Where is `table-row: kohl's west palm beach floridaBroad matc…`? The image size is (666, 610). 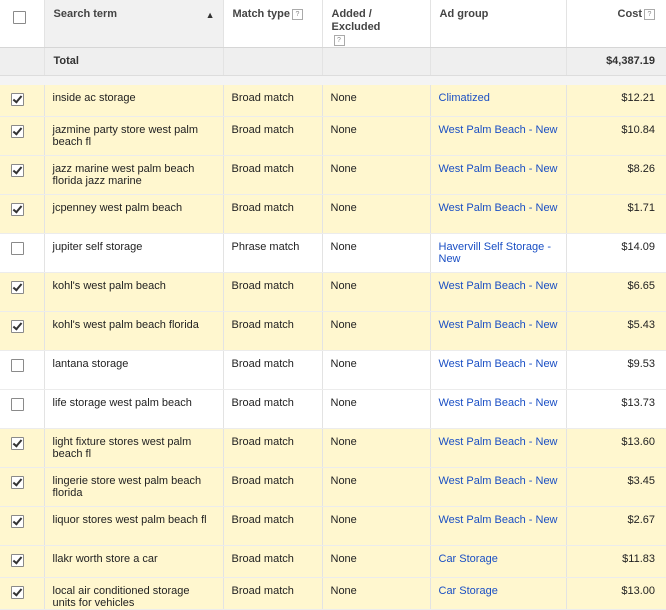 table-row: kohl's west palm beach floridaBroad matc… is located at coordinates (333, 331).